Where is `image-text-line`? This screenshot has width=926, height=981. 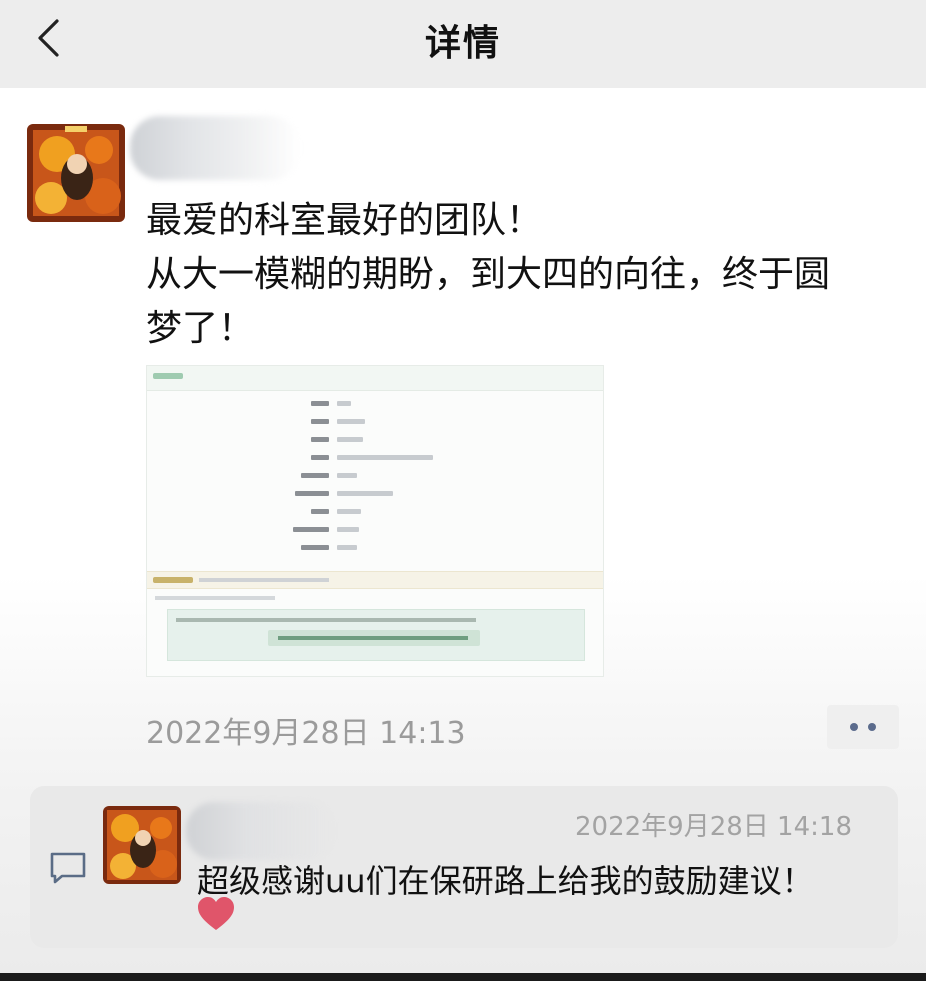
image-text-line is located at coordinates (215, 598).